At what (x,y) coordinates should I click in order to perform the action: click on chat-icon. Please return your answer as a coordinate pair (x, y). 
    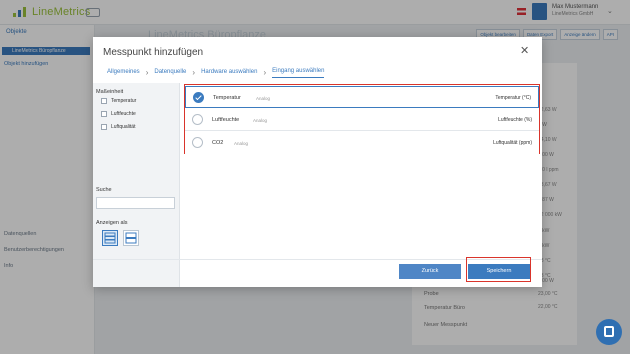
    Looking at the image, I should click on (609, 331).